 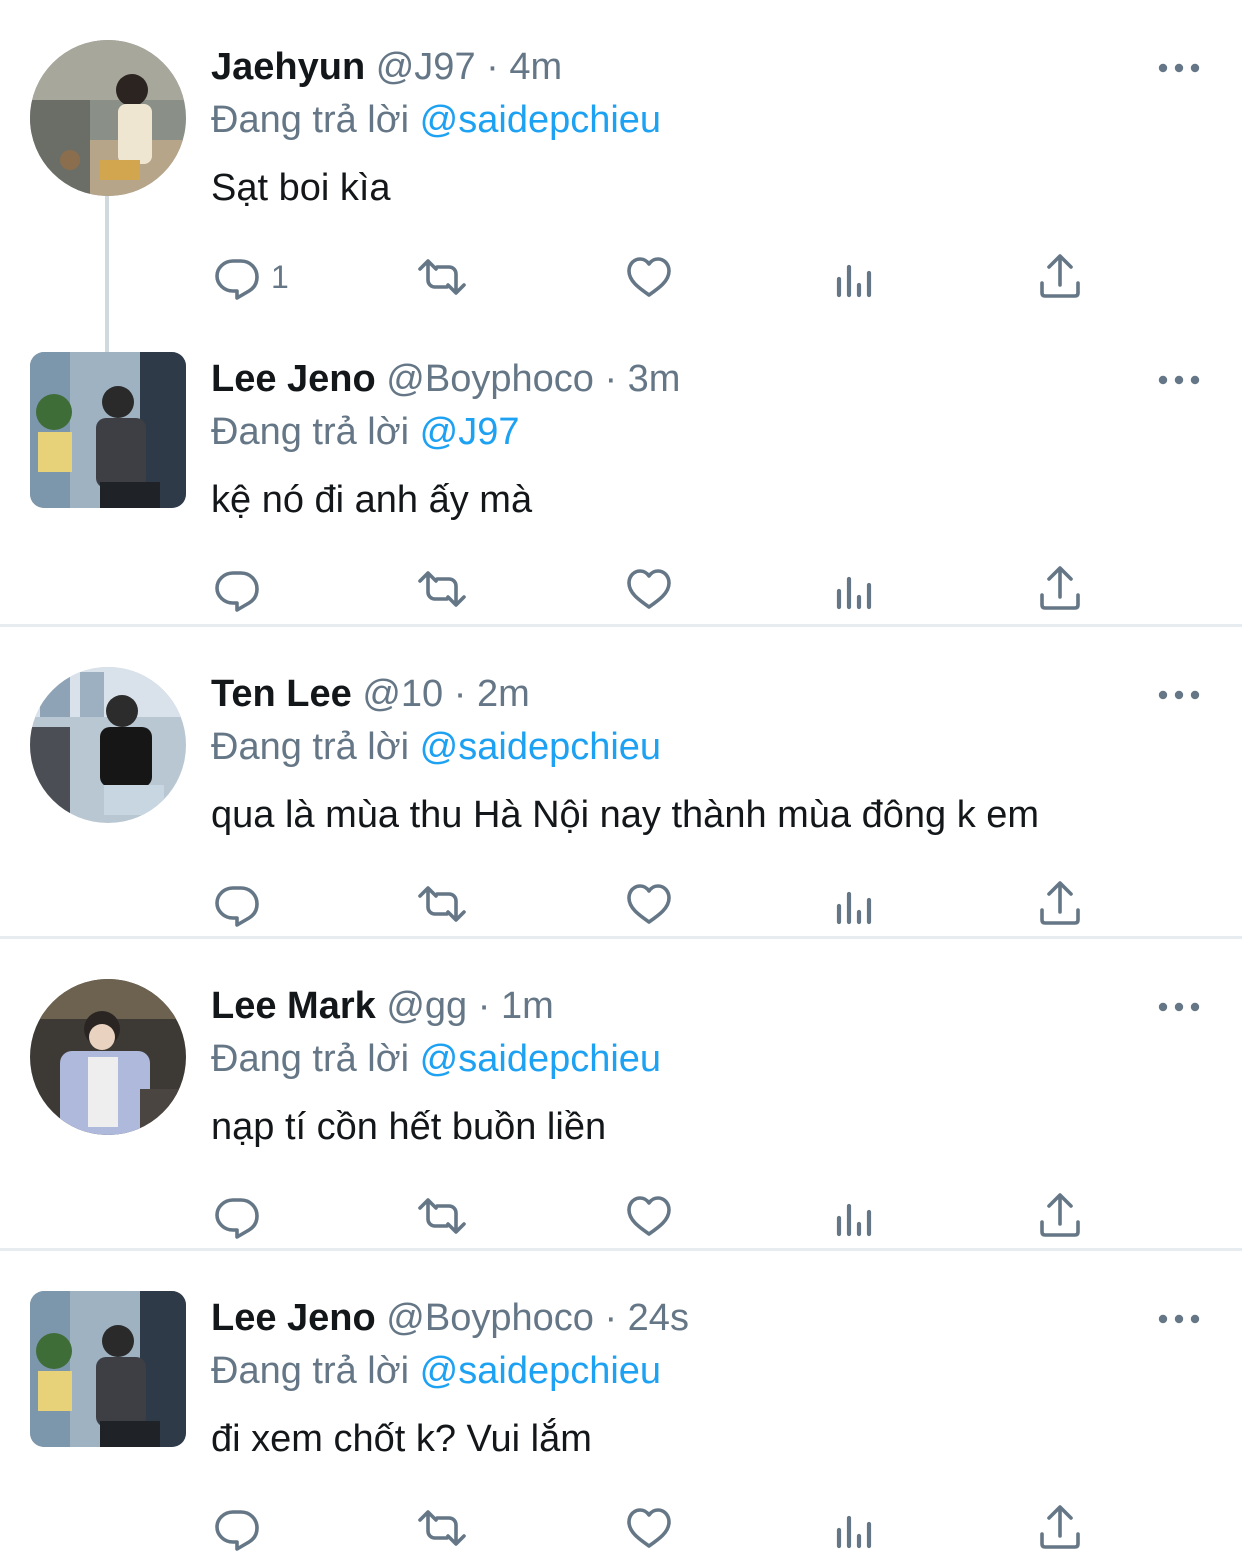 I want to click on timestamp: 1m, so click(x=527, y=1006).